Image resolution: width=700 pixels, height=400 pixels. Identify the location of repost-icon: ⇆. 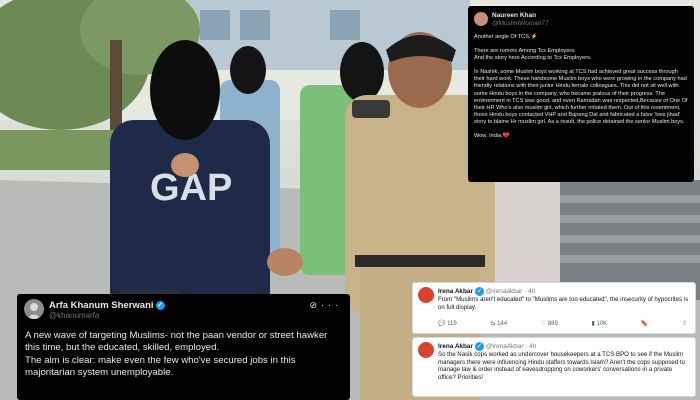
(493, 324).